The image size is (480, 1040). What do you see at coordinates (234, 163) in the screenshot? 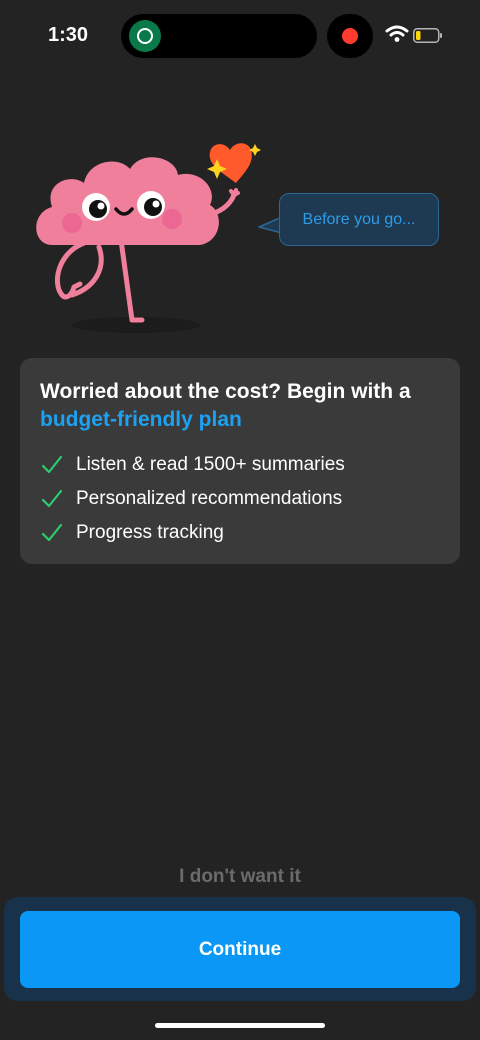
I see `heart-icon` at bounding box center [234, 163].